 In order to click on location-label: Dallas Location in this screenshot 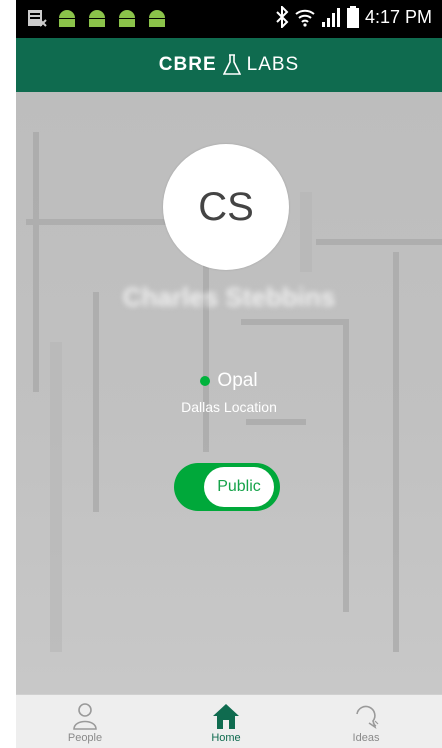, I will do `click(229, 407)`.